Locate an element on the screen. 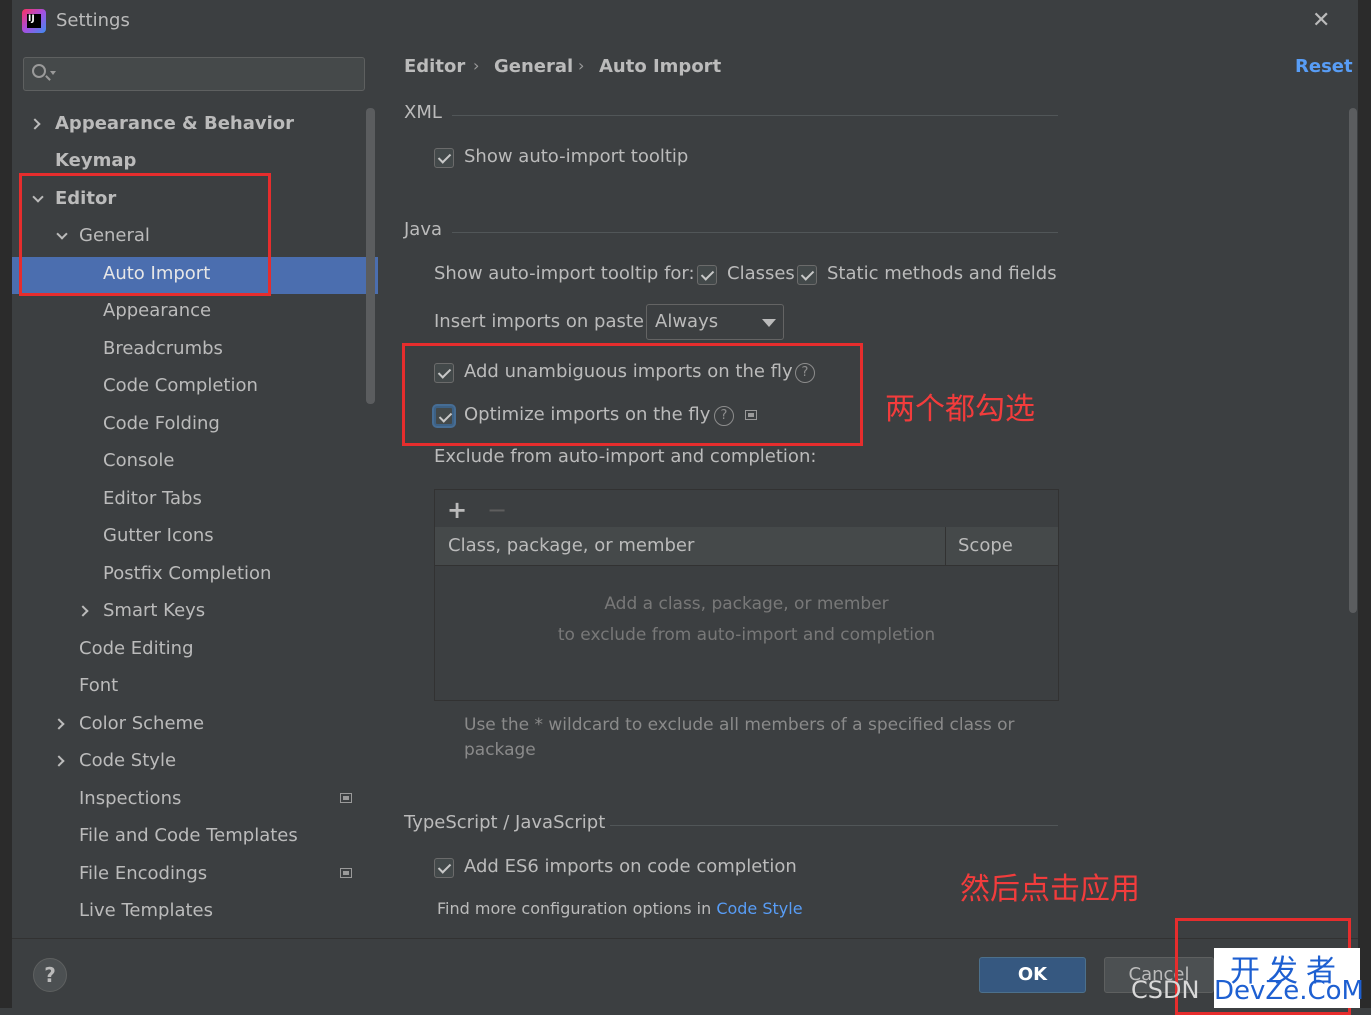 Image resolution: width=1371 pixels, height=1015 pixels. section-title-java: Java is located at coordinates (423, 229).